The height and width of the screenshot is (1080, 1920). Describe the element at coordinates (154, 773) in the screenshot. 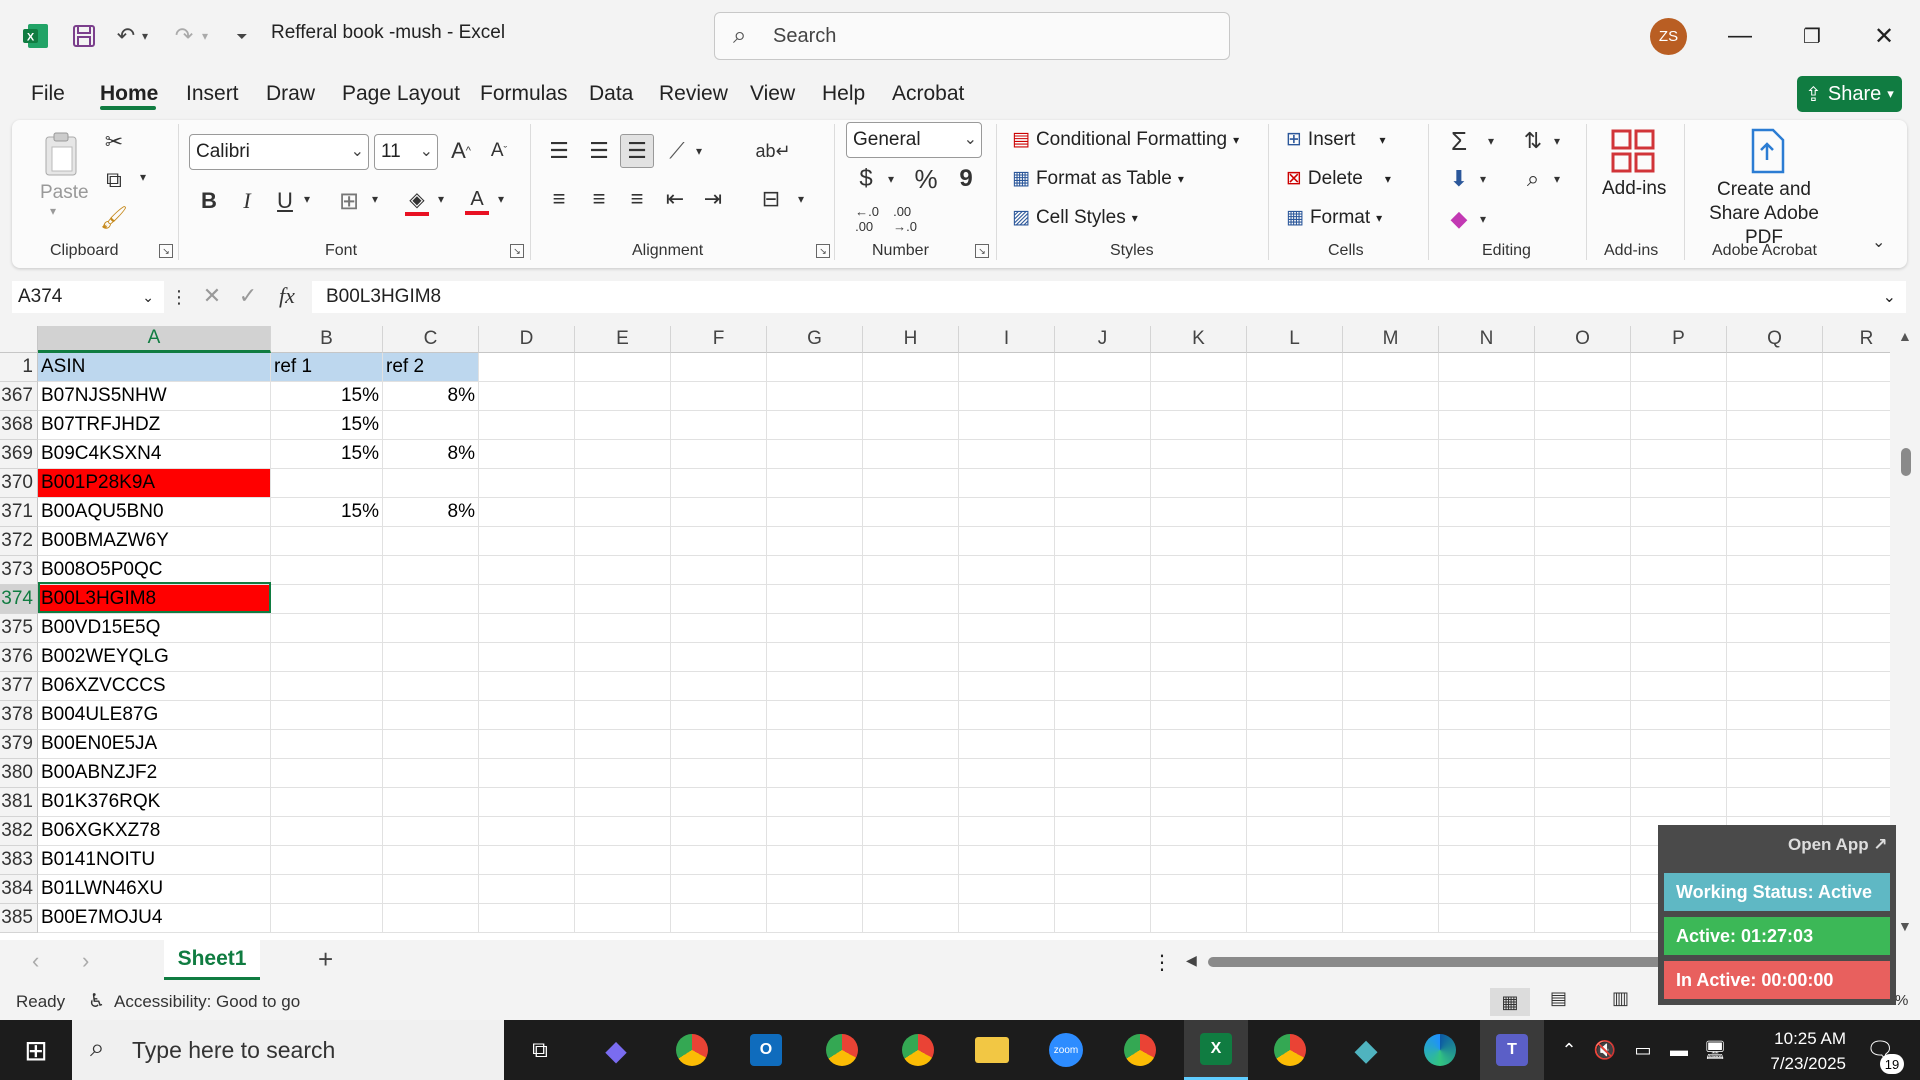

I see `cell-a: B00ABNZJF2` at that location.